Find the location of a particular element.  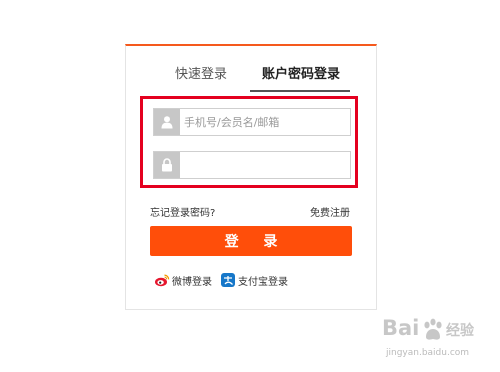

watermark-brand-cn: 经验 is located at coordinates (460, 331).